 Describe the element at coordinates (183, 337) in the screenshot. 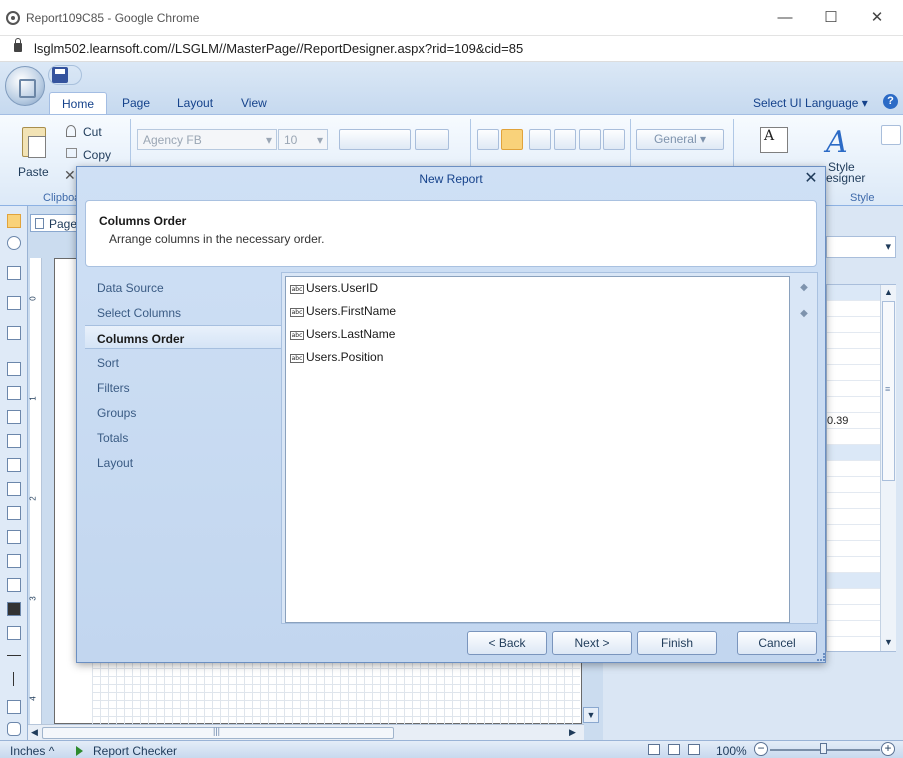

I see `step-columns-order: Columns Order` at that location.